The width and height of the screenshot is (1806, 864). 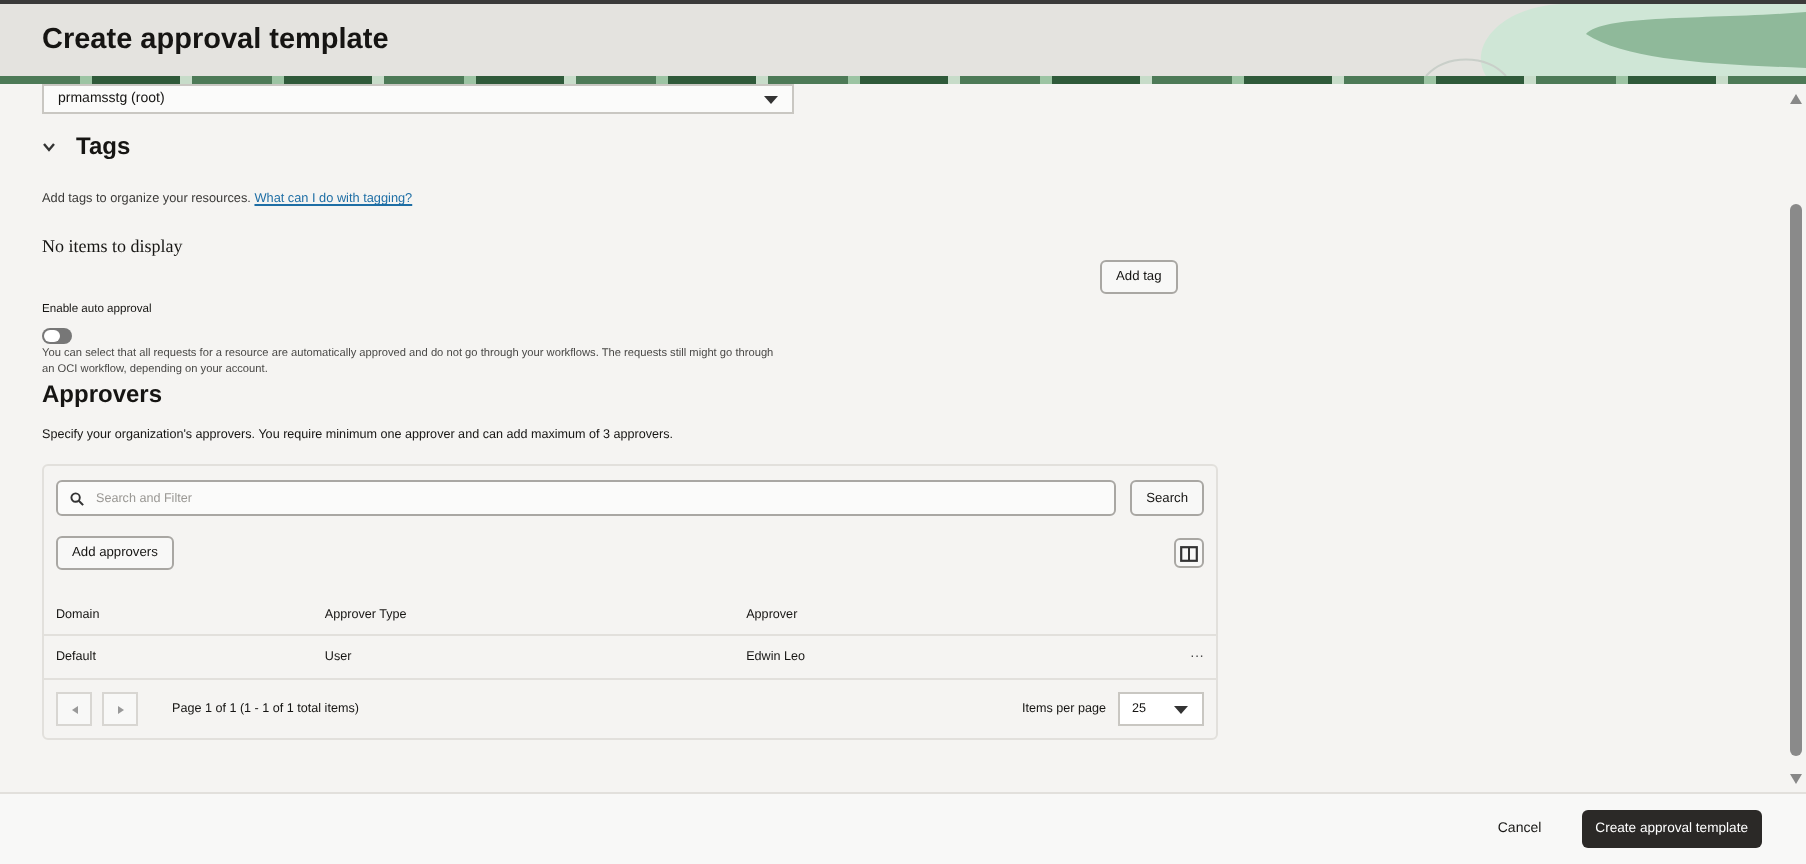 I want to click on columns-icon, so click(x=1189, y=553).